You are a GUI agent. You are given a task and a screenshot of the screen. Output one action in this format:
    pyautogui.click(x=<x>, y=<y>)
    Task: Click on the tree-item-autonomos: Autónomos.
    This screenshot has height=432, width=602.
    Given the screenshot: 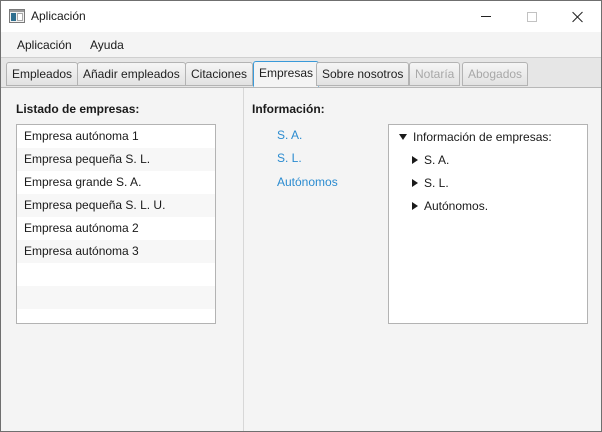 What is the action you would take?
    pyautogui.click(x=450, y=206)
    